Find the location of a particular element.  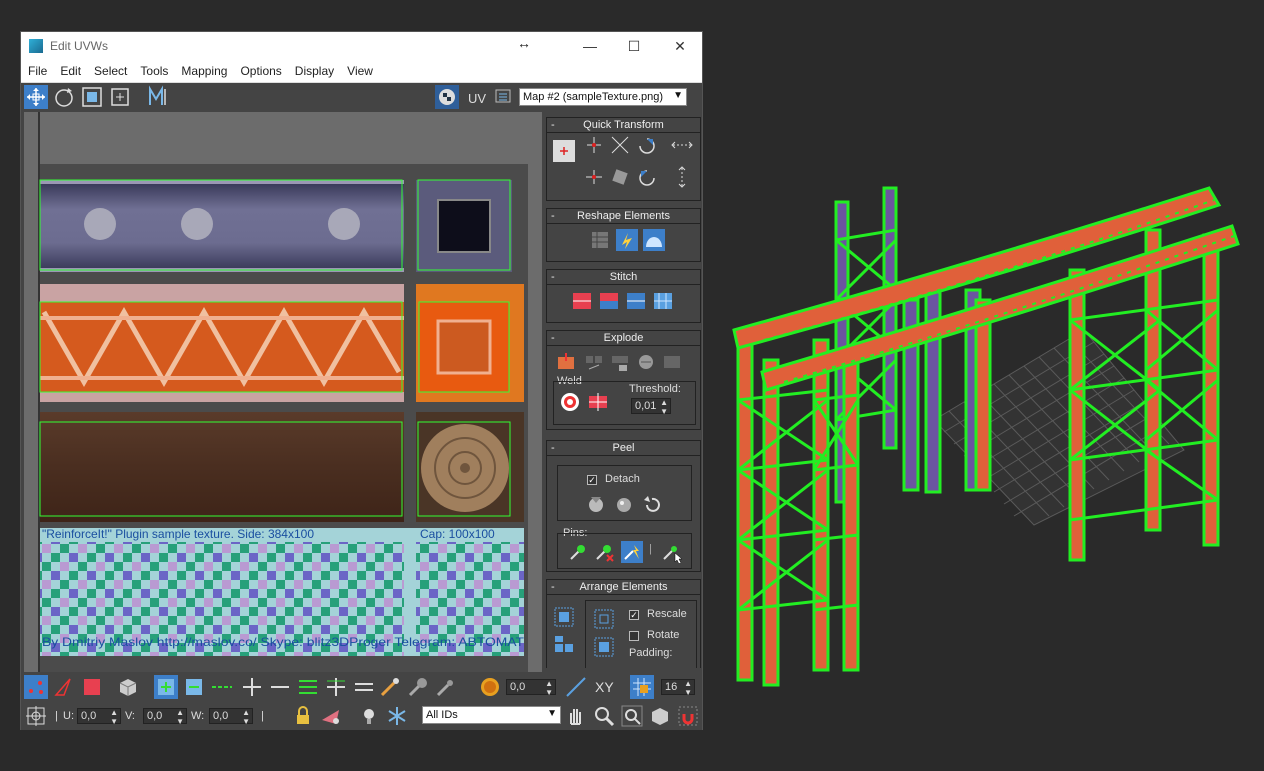

w-field: 0,0 ▲ ▼ is located at coordinates (231, 717).